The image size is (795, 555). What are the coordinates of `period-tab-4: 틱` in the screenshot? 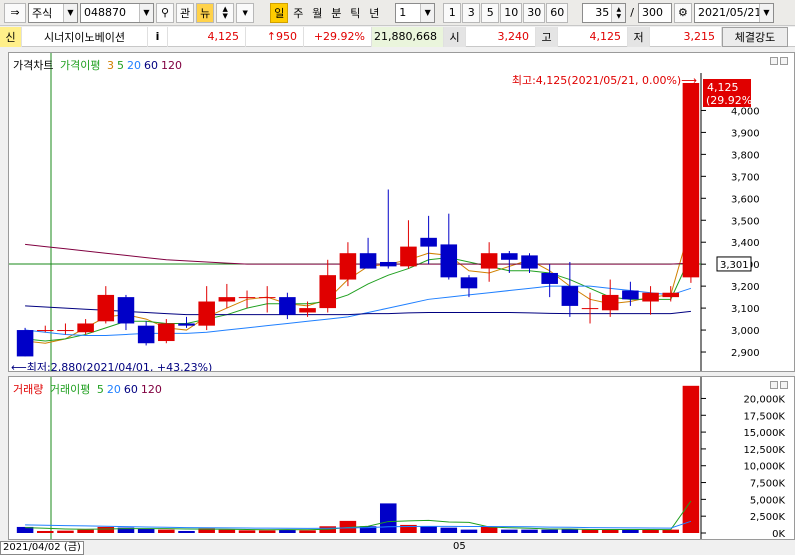 It's located at (355, 13).